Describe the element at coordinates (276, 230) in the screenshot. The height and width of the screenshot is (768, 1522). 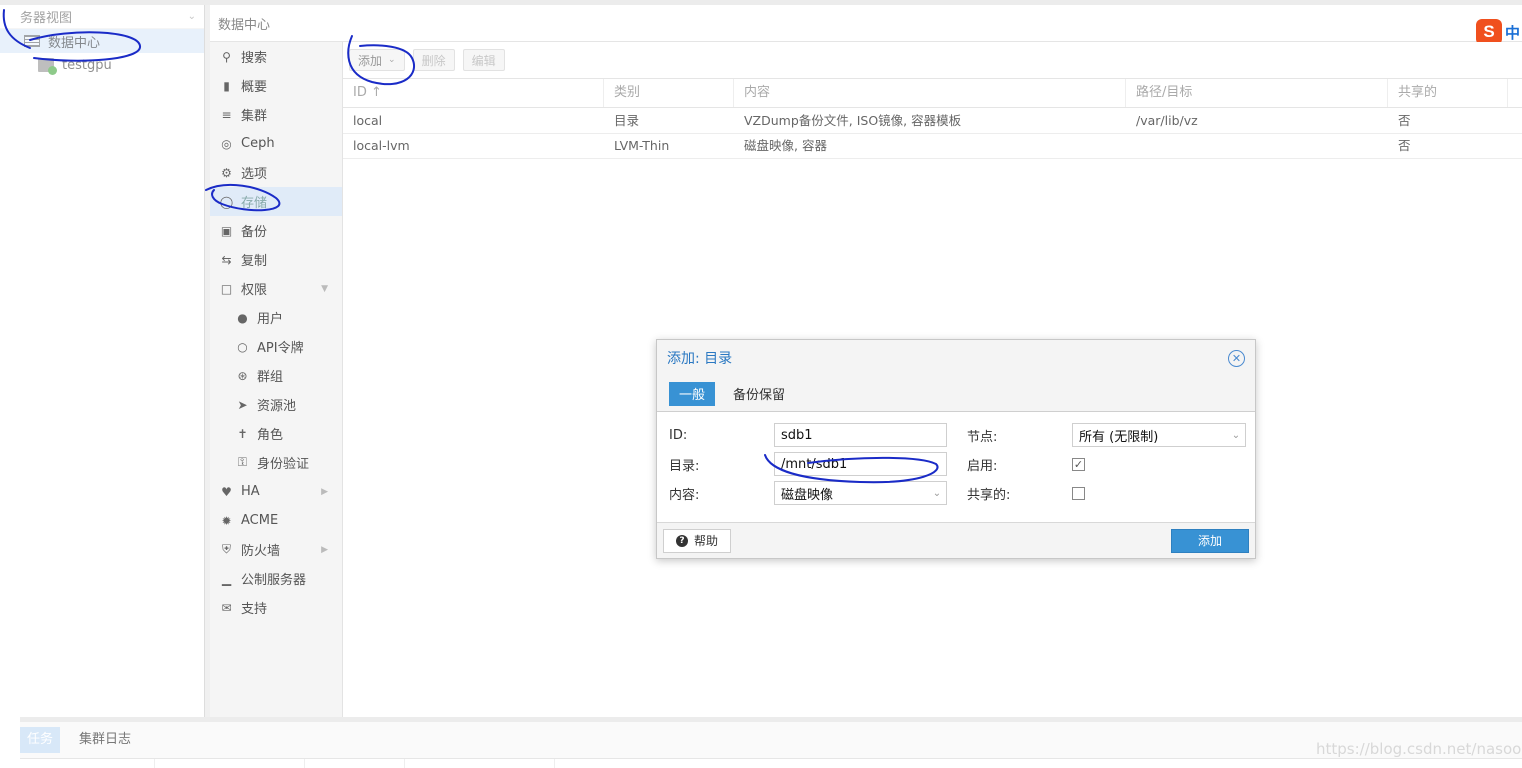
I see `nav-item-backup: ▣ 备份` at that location.